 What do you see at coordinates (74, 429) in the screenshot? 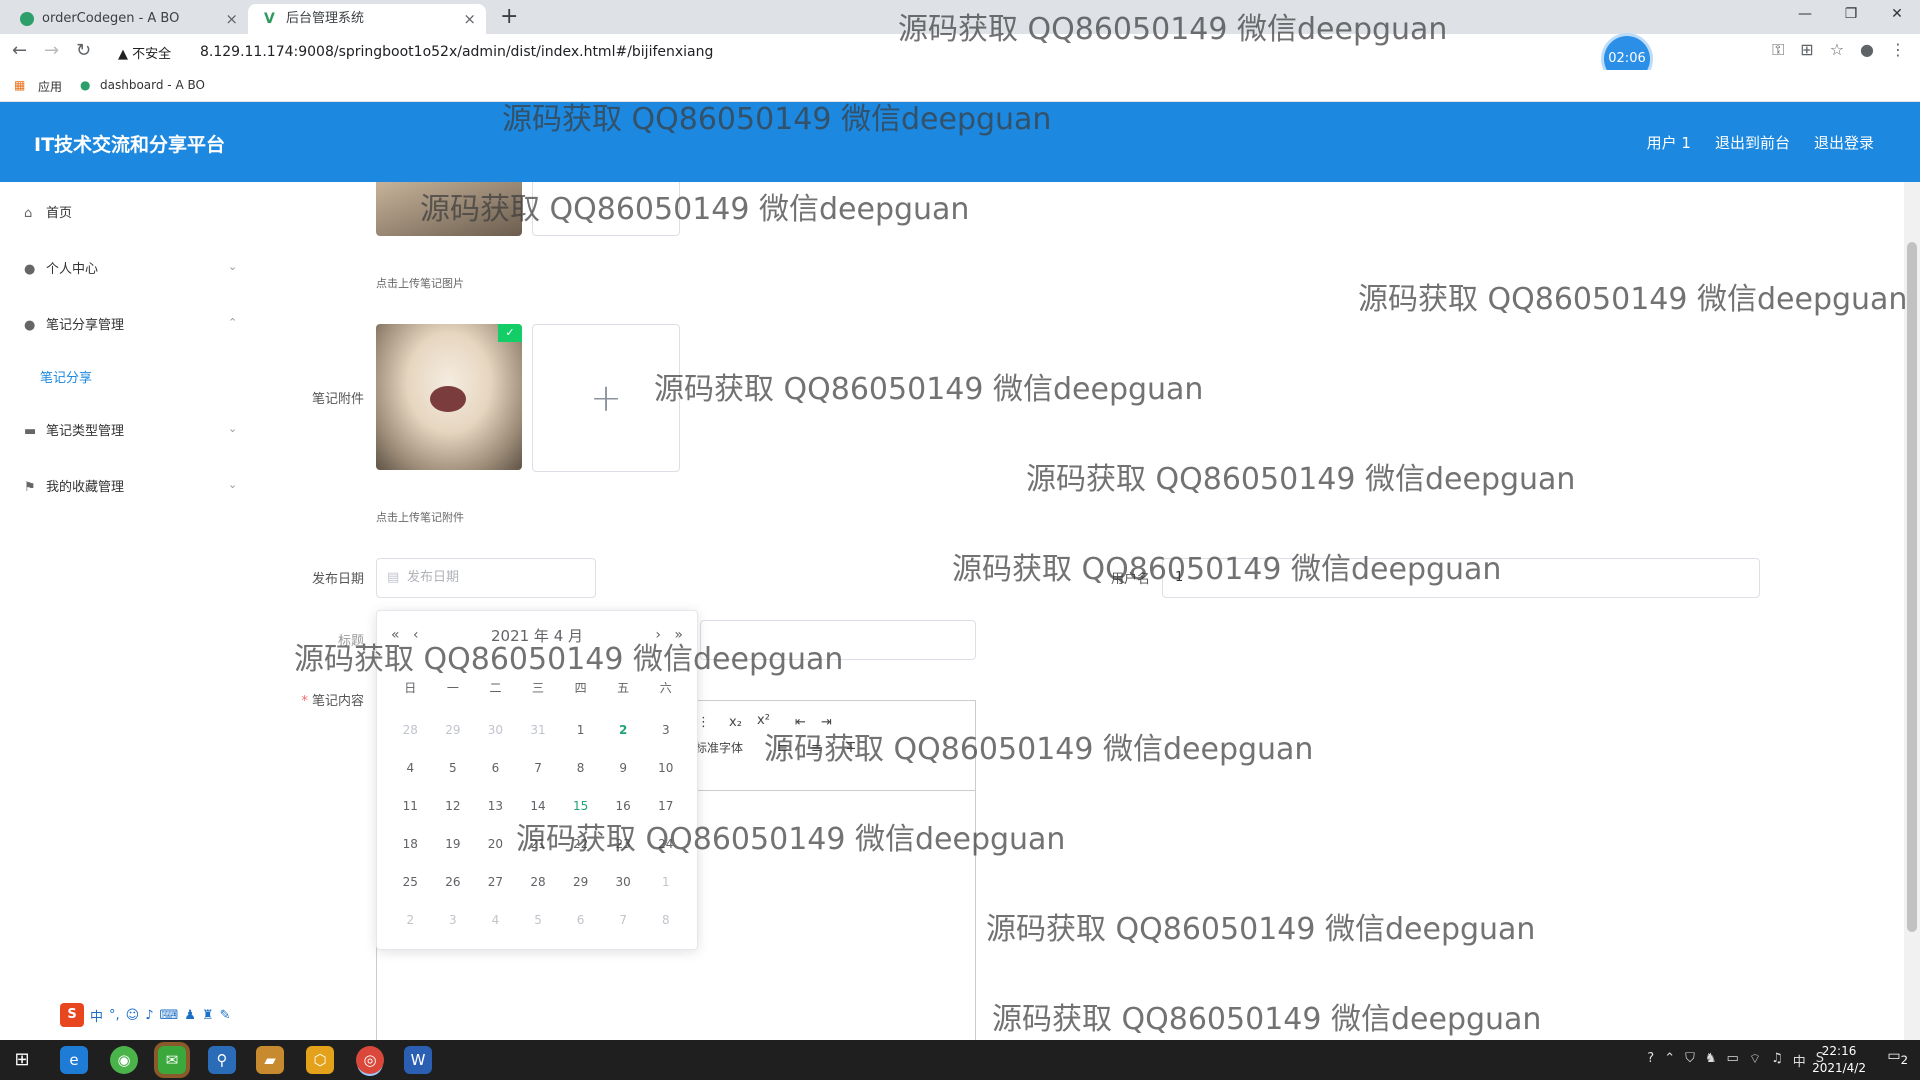
I see `sidebar-item-note-type-mgmt: ▬ 笔记类型管理` at bounding box center [74, 429].